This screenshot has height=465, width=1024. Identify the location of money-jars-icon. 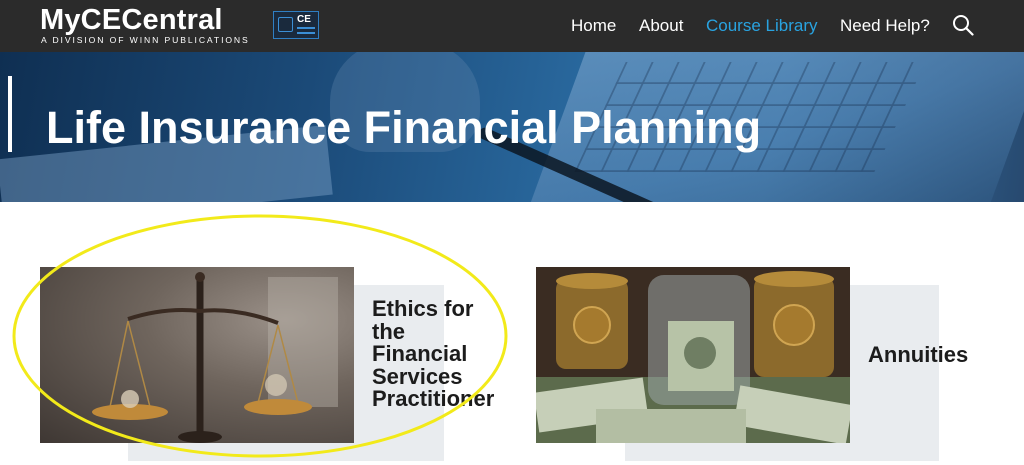
(693, 357).